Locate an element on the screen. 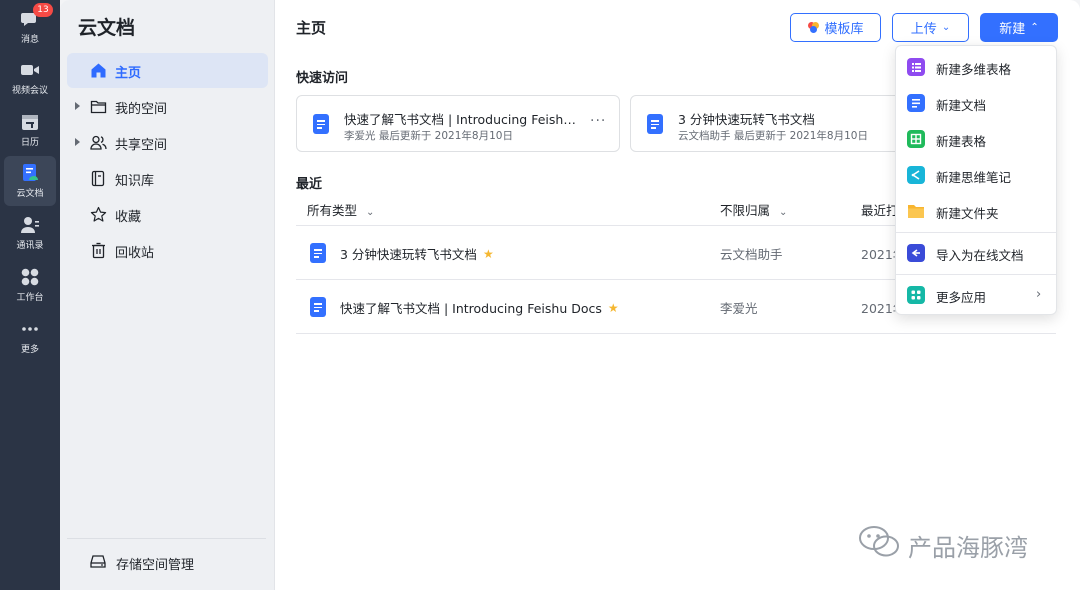 This screenshot has width=1080, height=590. sidebar-item-my-space: 我的空间 is located at coordinates (167, 106).